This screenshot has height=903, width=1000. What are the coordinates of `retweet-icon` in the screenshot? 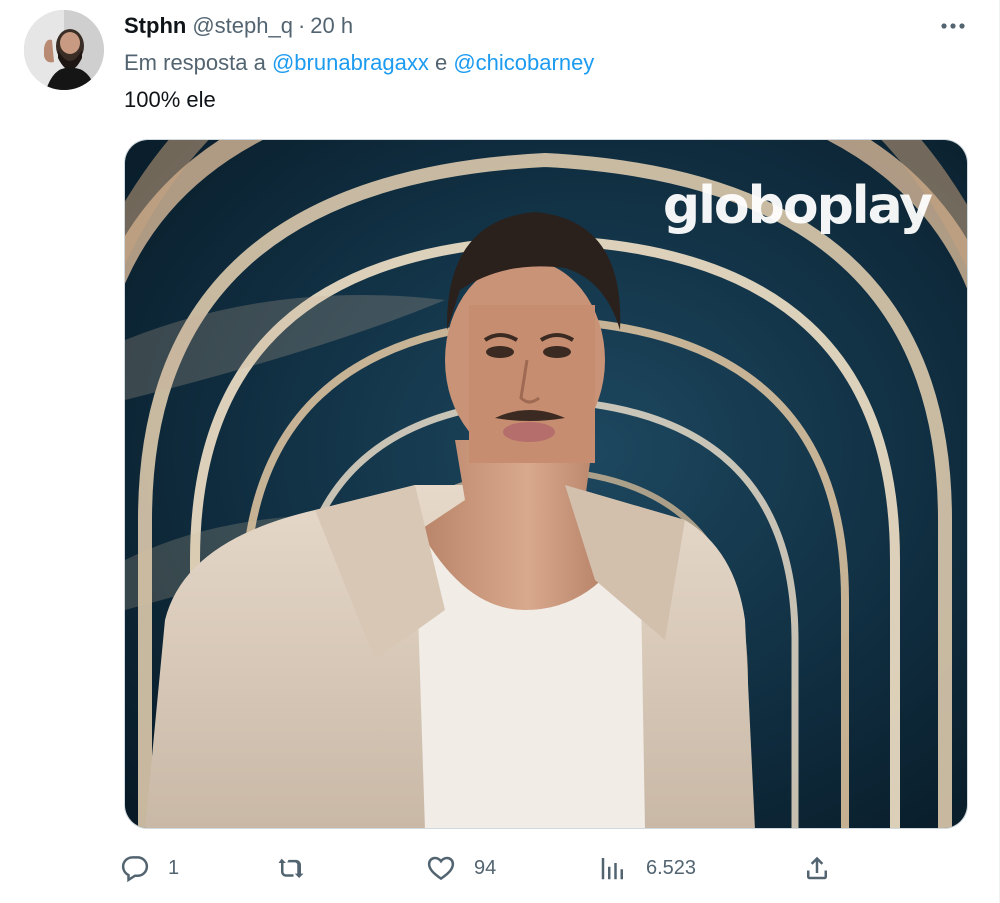 It's located at (291, 868).